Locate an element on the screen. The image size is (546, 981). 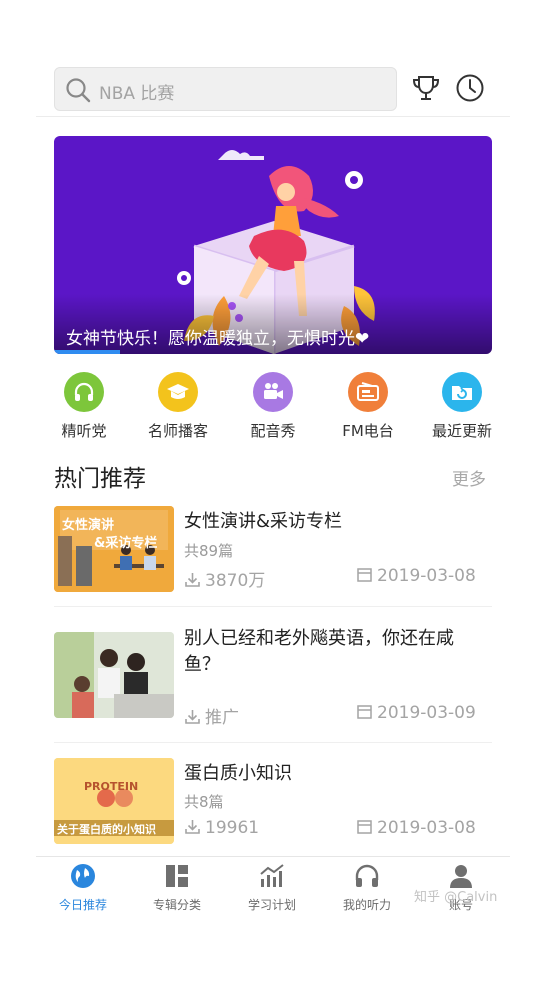
banner-caption: 女神节快乐！愿你温暖独立，无惧时光❤ is located at coordinates (218, 339).